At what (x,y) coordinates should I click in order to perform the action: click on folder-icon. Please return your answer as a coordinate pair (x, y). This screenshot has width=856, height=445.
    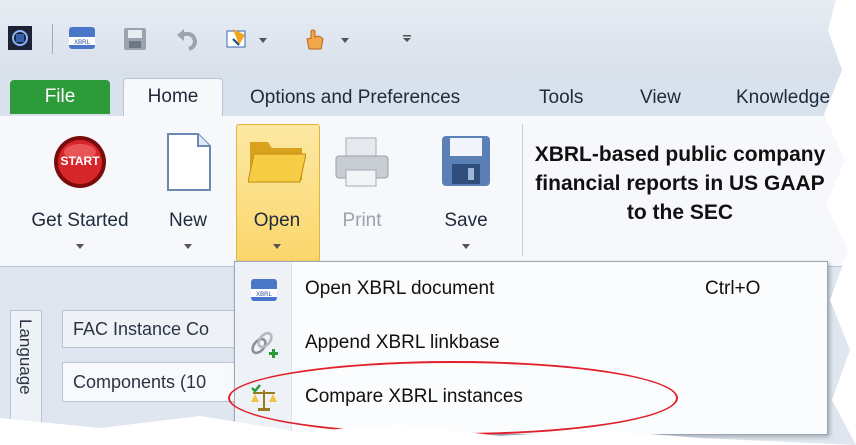
    Looking at the image, I should click on (277, 162).